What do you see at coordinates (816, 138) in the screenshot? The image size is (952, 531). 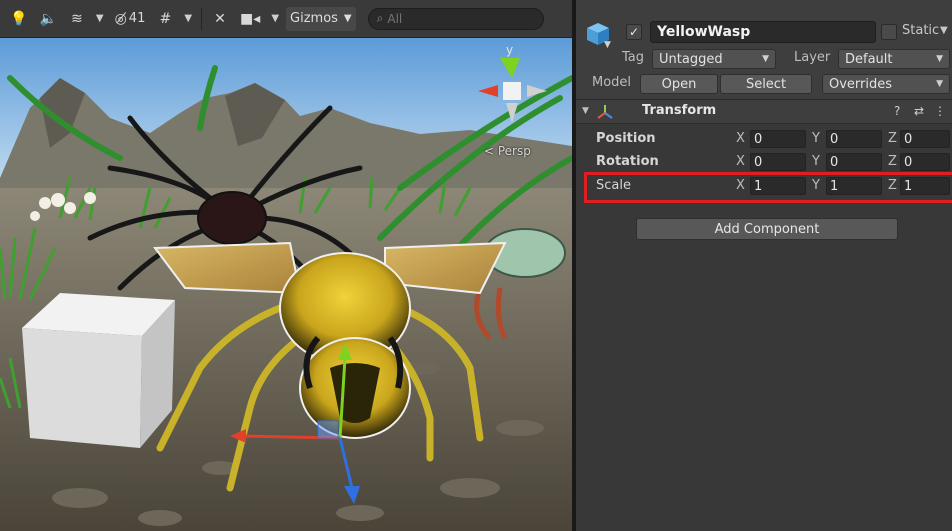 I see `position-y-label: Y` at bounding box center [816, 138].